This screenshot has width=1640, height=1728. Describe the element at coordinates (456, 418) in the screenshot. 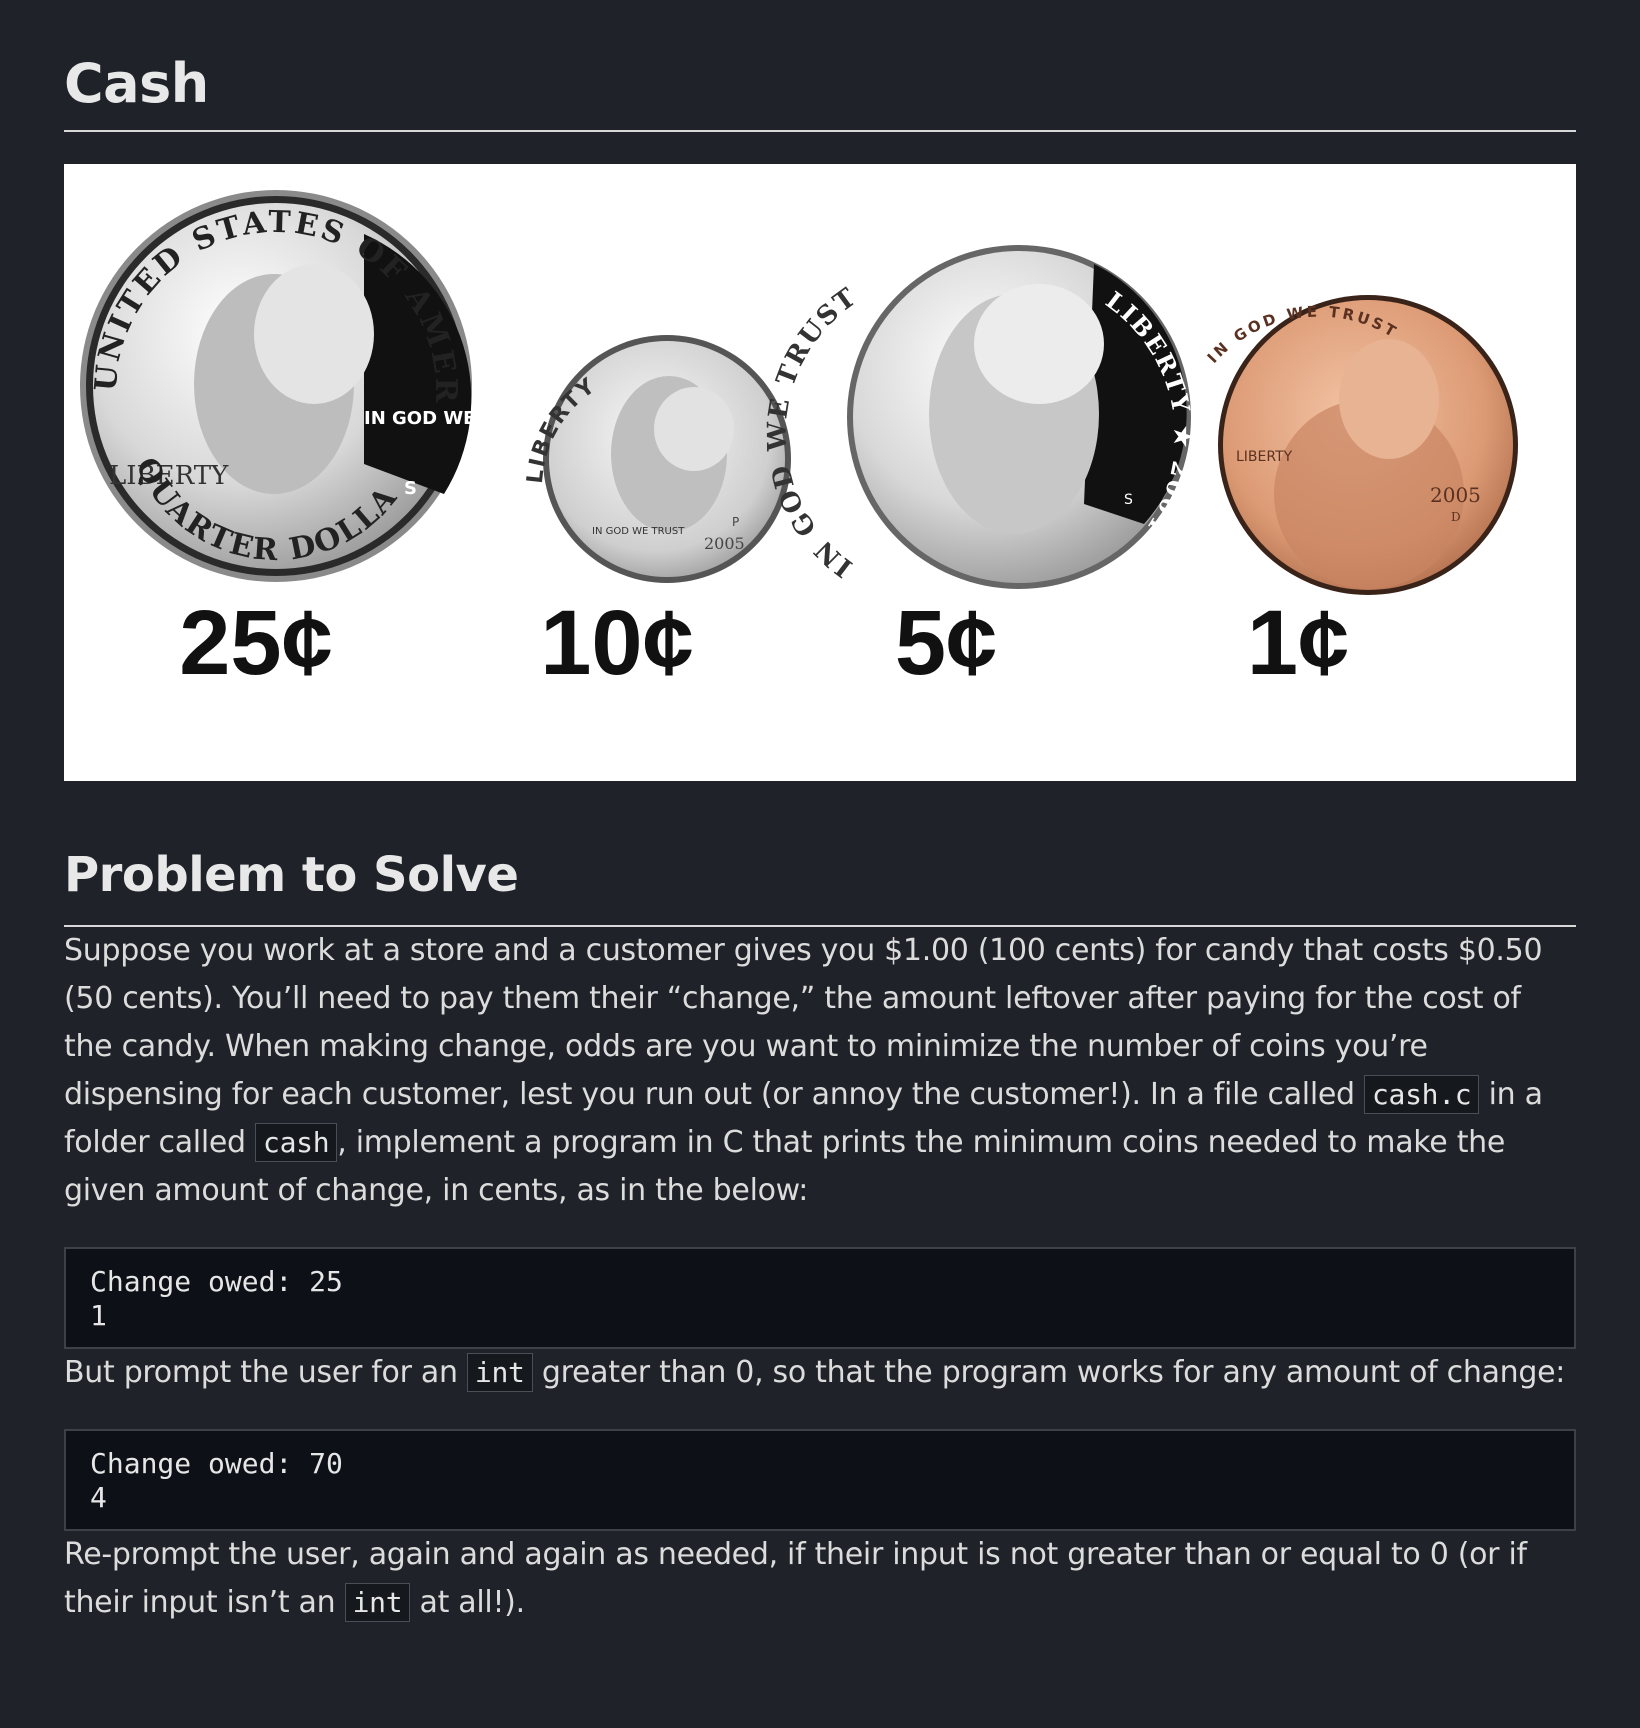

I see `quarter-motto: IN GOD WE TRUST` at that location.